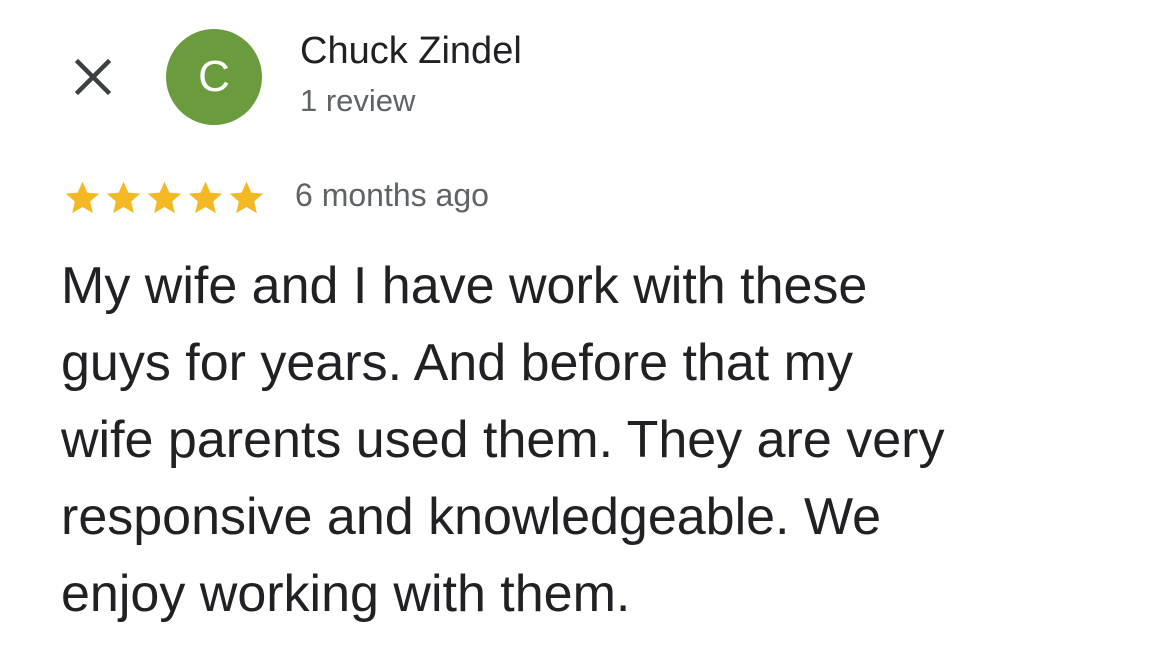  What do you see at coordinates (411, 51) in the screenshot?
I see `reviewer-name: Chuck Zindel` at bounding box center [411, 51].